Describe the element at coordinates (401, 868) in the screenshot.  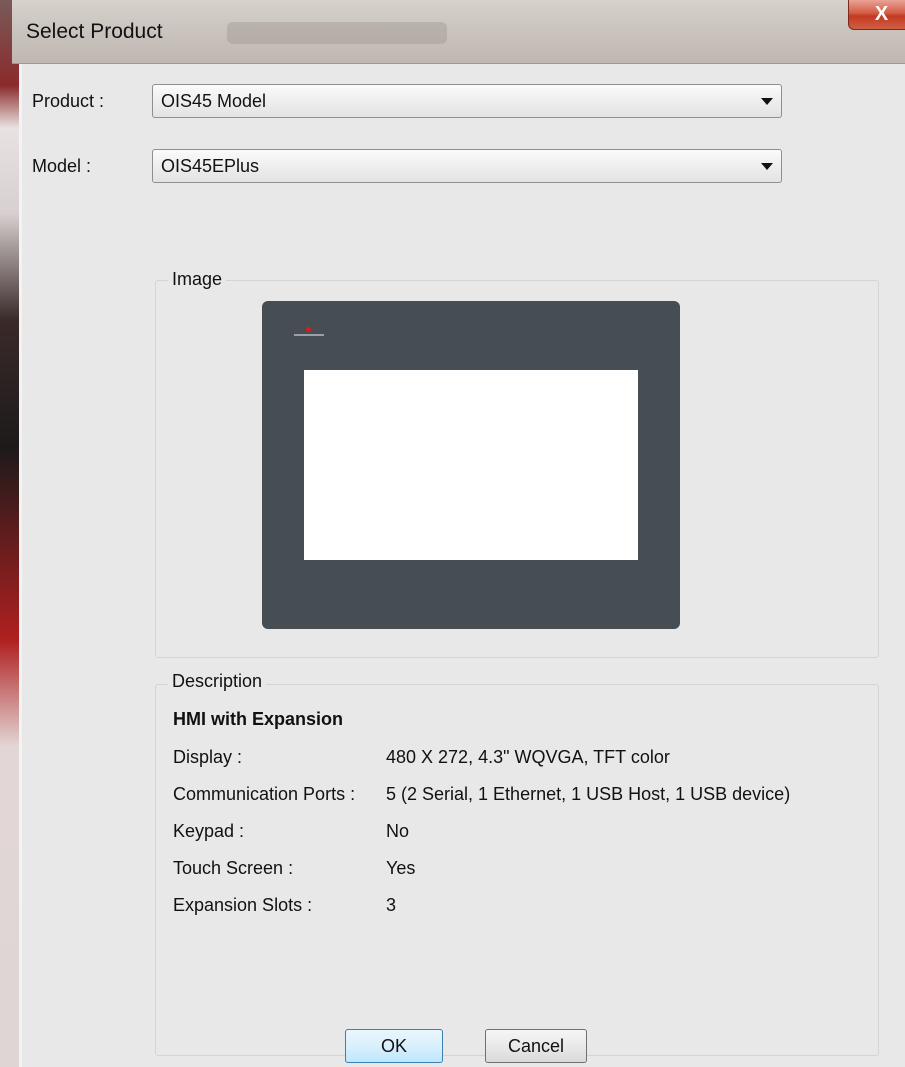
I see `touch-screen-value: Yes` at that location.